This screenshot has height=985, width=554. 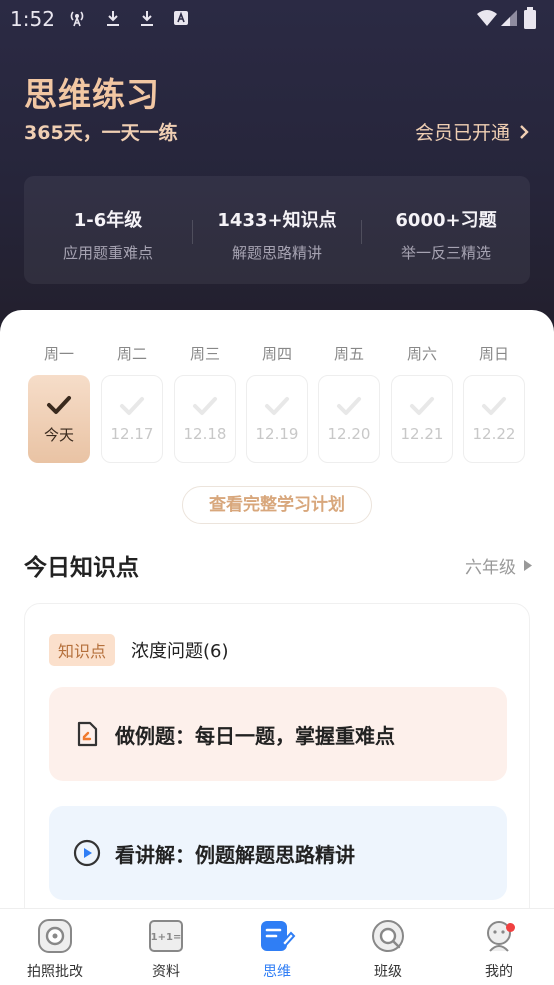 I want to click on watch-explanation-button: 看讲解：例题解题思路精讲, so click(x=278, y=853).